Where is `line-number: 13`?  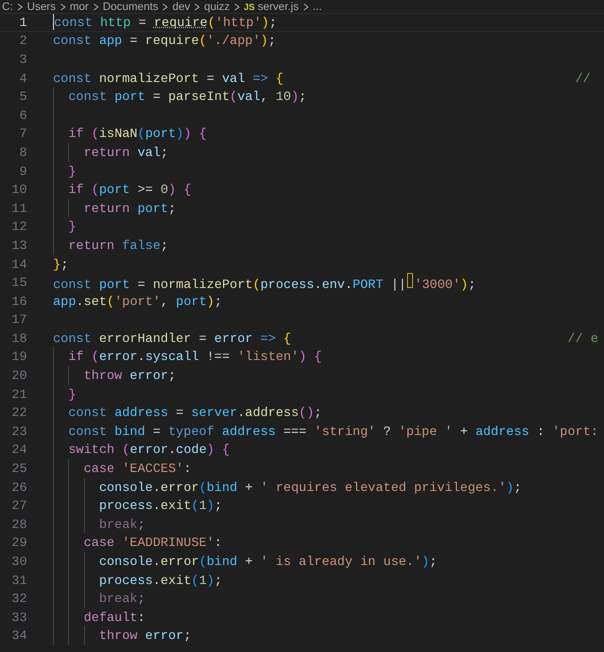 line-number: 13 is located at coordinates (18, 245).